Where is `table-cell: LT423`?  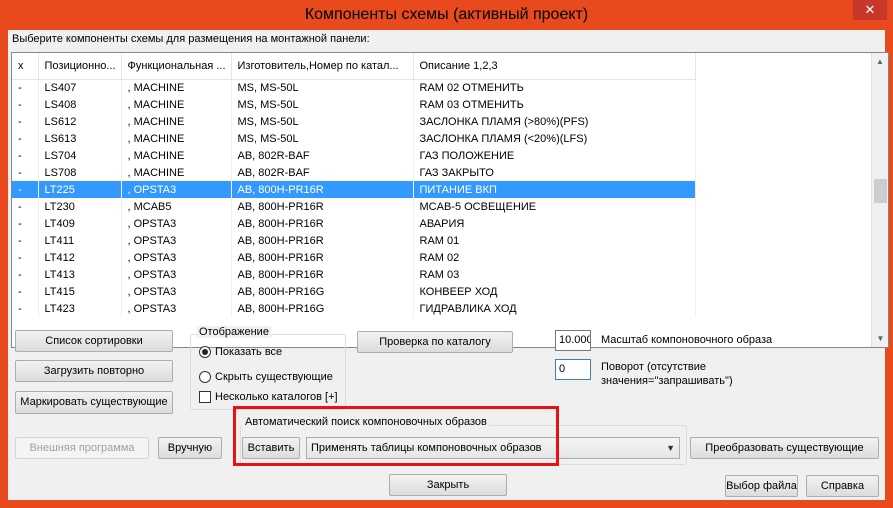
table-cell: LT423 is located at coordinates (80, 308).